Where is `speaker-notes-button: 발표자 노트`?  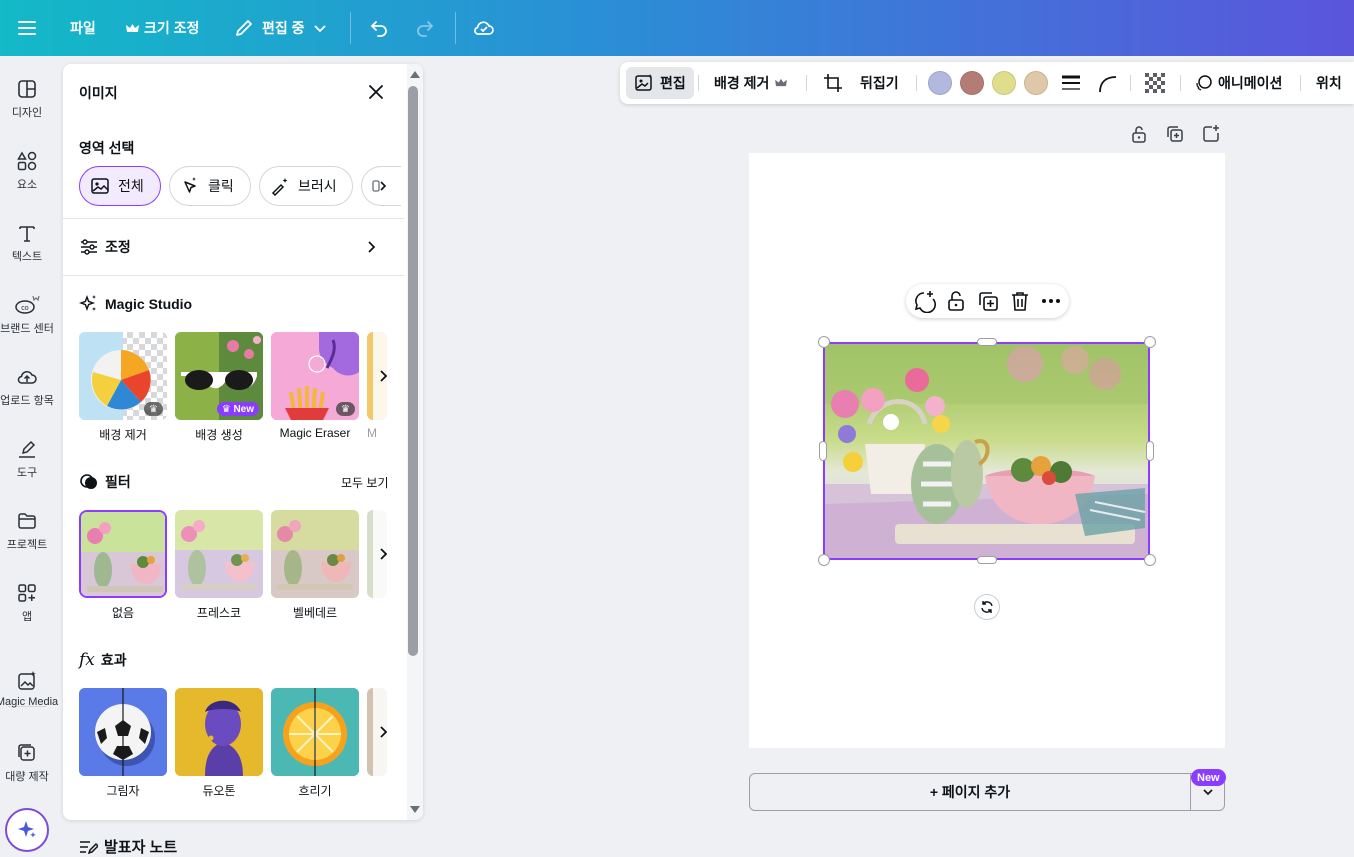 speaker-notes-button: 발표자 노트 is located at coordinates (127, 846).